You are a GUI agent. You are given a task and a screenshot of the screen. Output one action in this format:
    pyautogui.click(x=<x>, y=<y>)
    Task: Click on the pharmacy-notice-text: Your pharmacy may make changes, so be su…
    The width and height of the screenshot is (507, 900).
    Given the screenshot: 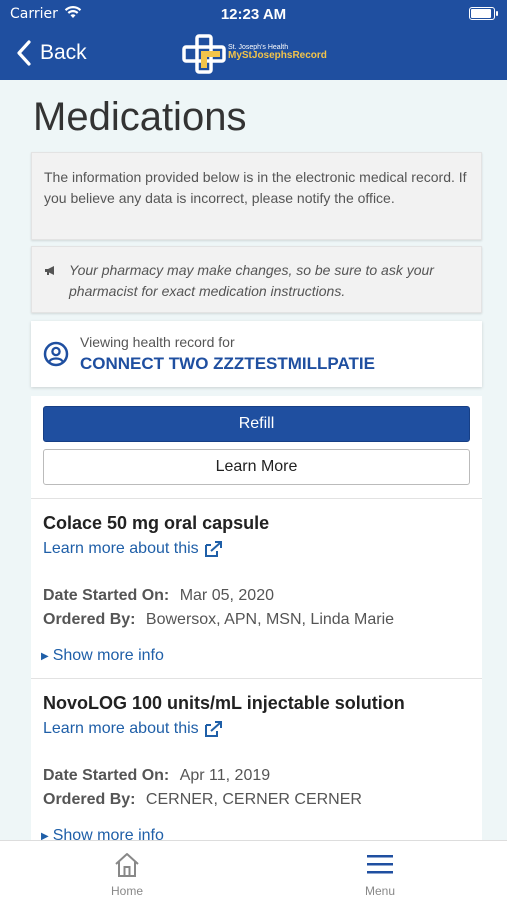 What is the action you would take?
    pyautogui.click(x=251, y=280)
    